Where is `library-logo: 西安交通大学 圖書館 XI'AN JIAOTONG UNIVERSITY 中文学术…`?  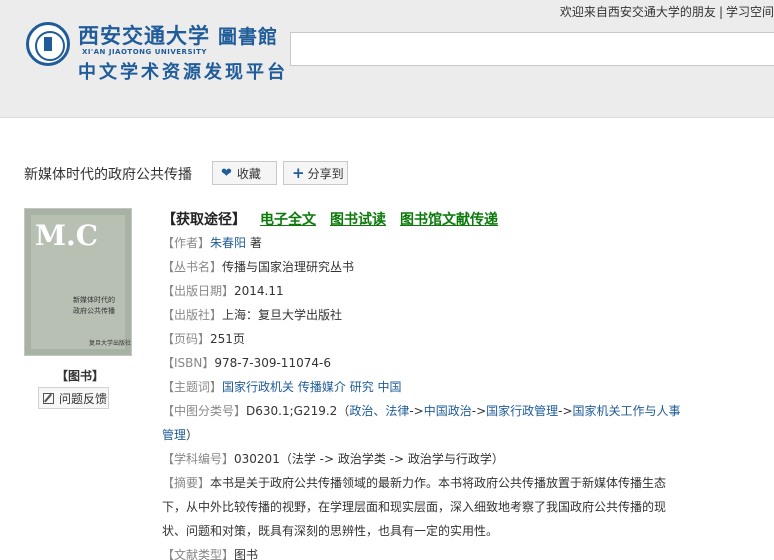
library-logo: 西安交通大学 圖書館 XI'AN JIAOTONG UNIVERSITY 中文学术… is located at coordinates (155, 51).